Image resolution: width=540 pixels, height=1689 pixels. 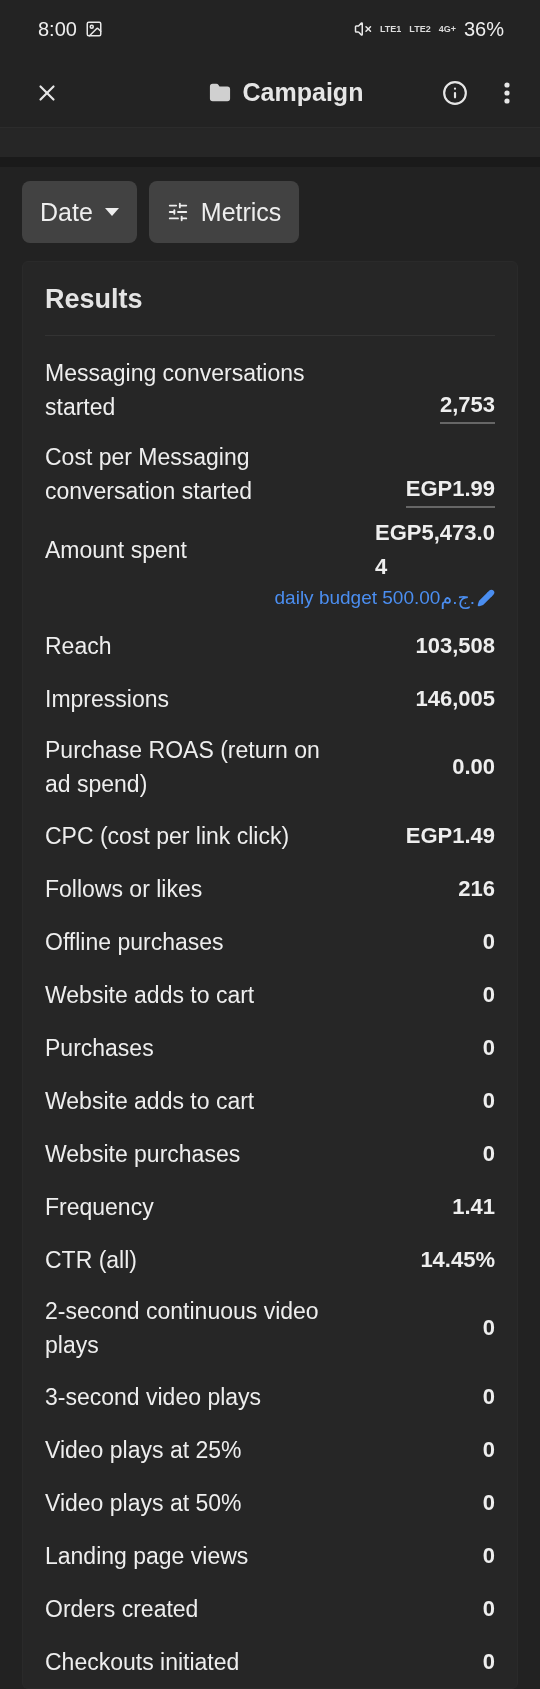 I want to click on metric-label: Orders created, so click(x=122, y=1609).